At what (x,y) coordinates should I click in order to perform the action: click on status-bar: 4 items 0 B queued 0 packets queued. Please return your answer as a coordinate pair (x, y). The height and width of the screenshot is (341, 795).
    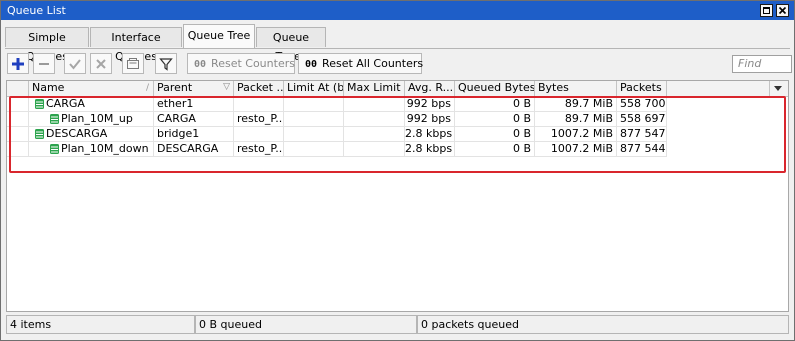
    Looking at the image, I should click on (397, 324).